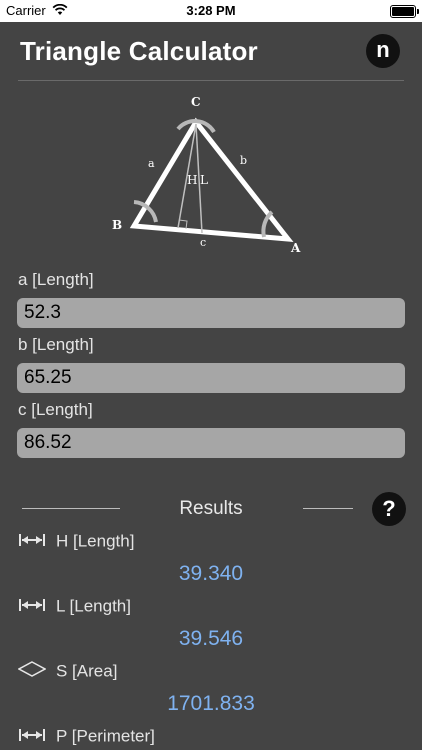 The width and height of the screenshot is (422, 750). What do you see at coordinates (389, 509) in the screenshot?
I see `help-button: ?` at bounding box center [389, 509].